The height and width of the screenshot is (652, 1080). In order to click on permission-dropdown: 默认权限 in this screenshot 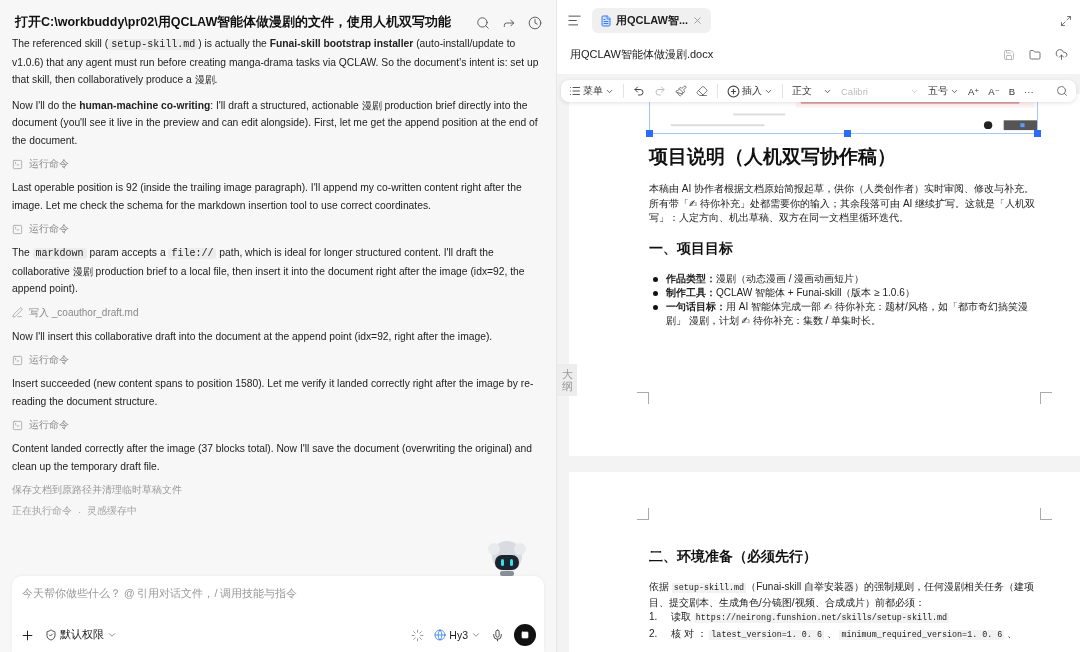, I will do `click(81, 635)`.